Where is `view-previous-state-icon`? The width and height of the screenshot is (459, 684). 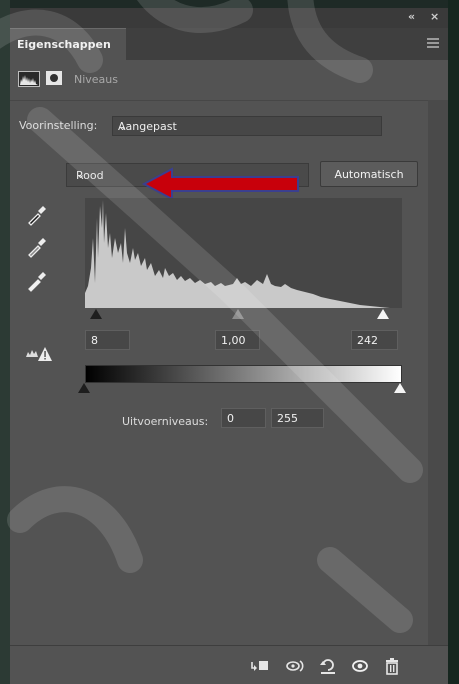 view-previous-state-icon is located at coordinates (295, 666).